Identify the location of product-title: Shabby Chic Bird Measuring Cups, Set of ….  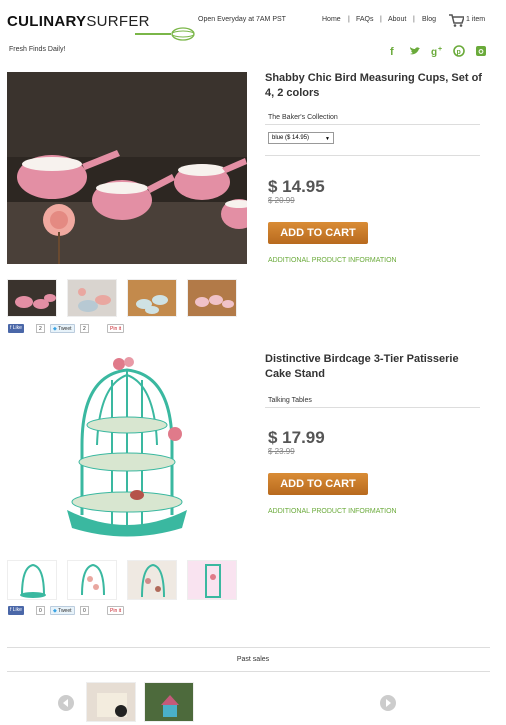
(375, 86).